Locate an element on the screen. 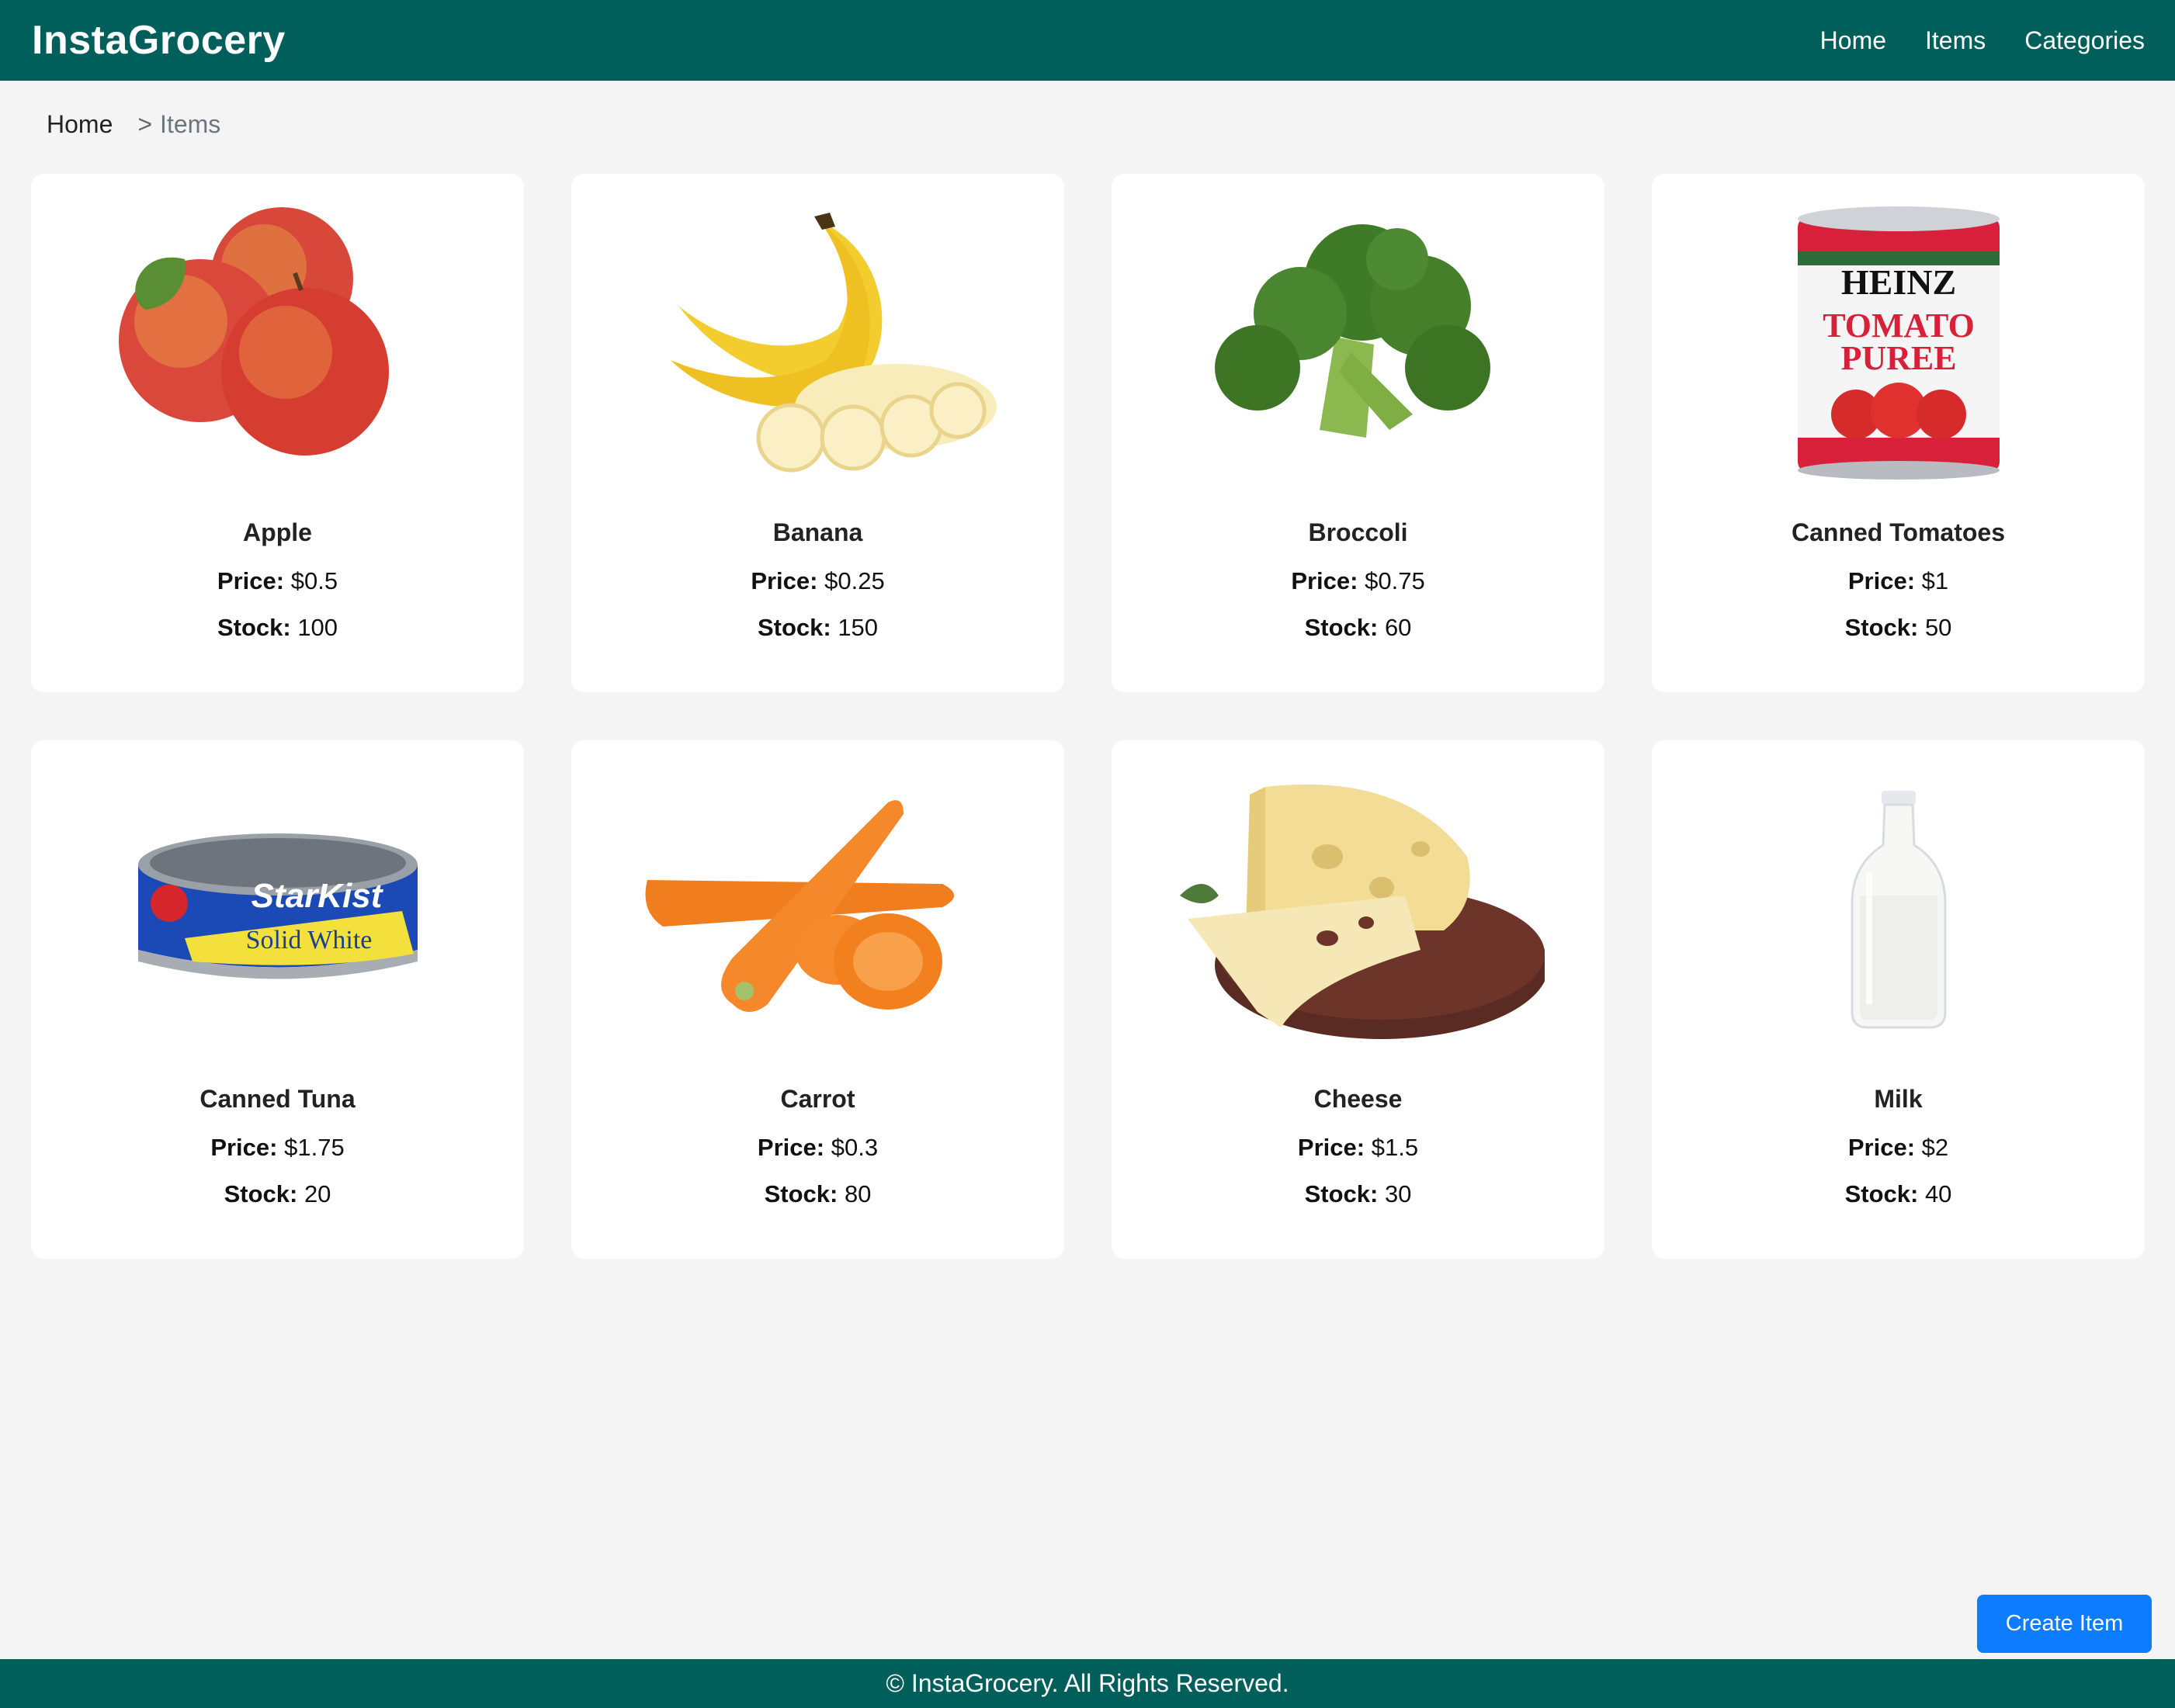 The image size is (2175, 1708). item-stock: Stock: 60 is located at coordinates (1358, 627).